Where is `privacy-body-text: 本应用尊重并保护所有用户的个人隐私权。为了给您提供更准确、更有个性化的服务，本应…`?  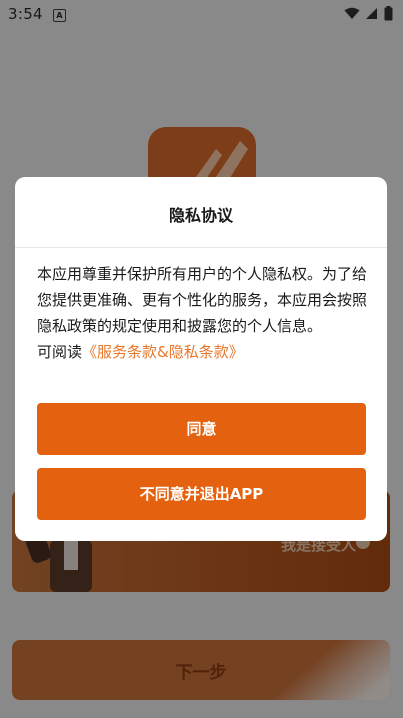 privacy-body-text: 本应用尊重并保护所有用户的个人隐私权。为了给您提供更准确、更有个性化的服务，本应… is located at coordinates (202, 300).